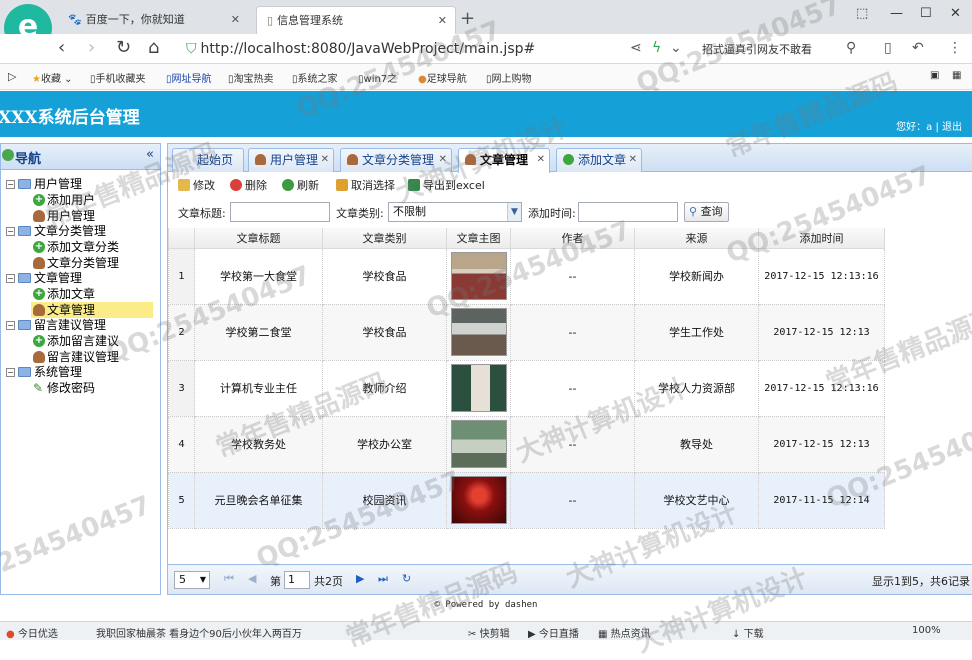  What do you see at coordinates (365, 186) in the screenshot?
I see `cancel-select-button: 取消选择` at bounding box center [365, 186].